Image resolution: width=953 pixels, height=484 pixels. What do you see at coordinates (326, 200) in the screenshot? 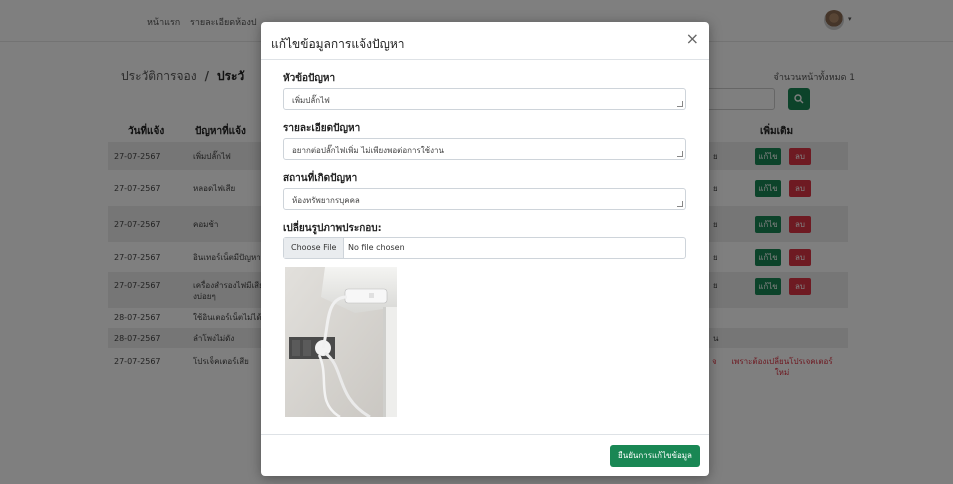
I see `location-value: ห้องทรัพยากรบุคคล` at bounding box center [326, 200].